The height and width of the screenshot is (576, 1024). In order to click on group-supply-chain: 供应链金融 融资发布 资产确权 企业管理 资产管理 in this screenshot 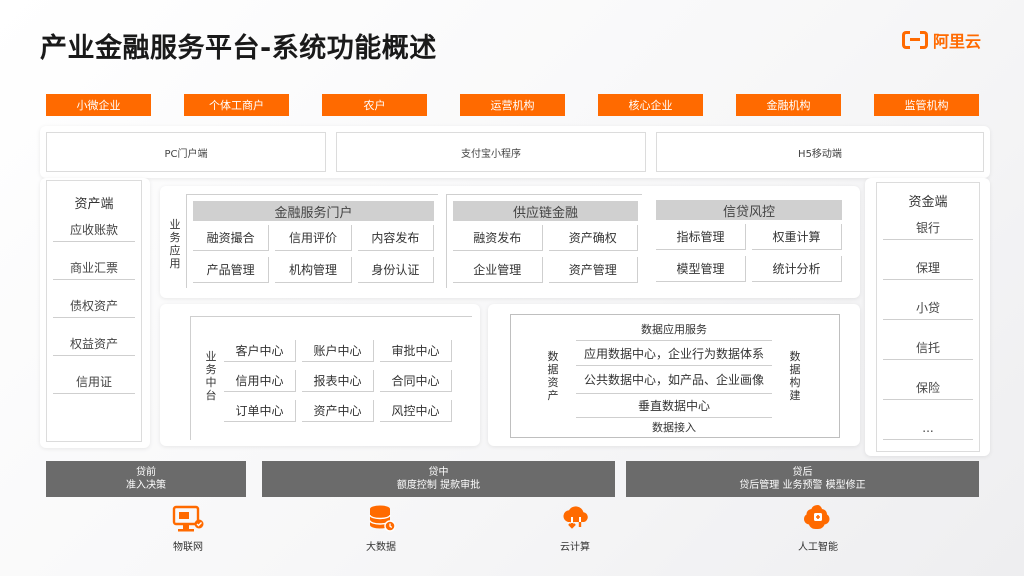, I will do `click(544, 241)`.